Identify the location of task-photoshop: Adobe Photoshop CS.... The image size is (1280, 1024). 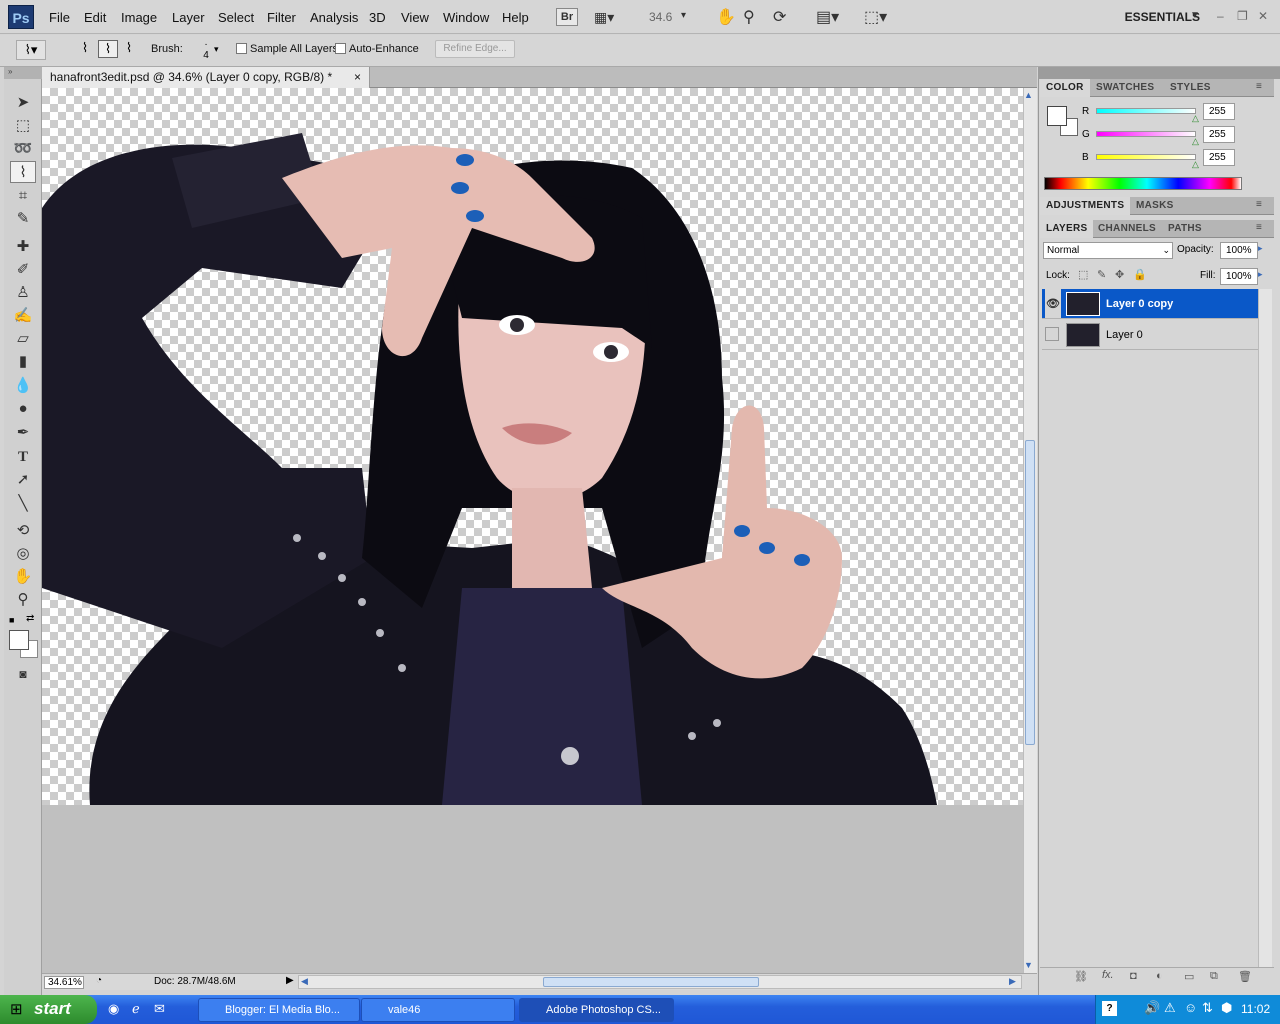
(596, 1010).